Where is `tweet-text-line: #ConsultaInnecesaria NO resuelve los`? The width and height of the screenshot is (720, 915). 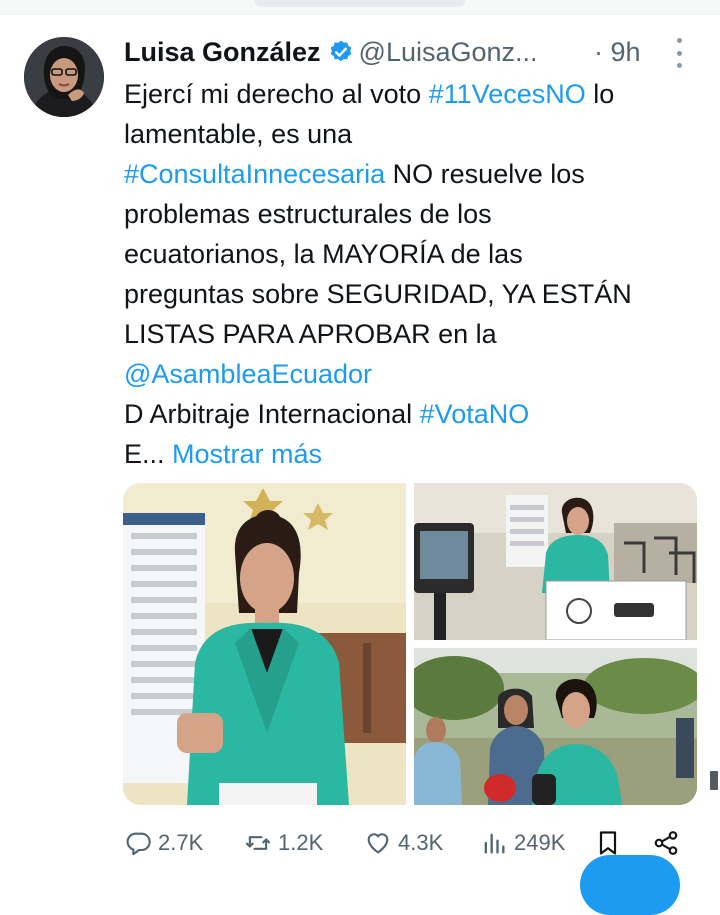 tweet-text-line: #ConsultaInnecesaria NO resuelve los is located at coordinates (414, 174).